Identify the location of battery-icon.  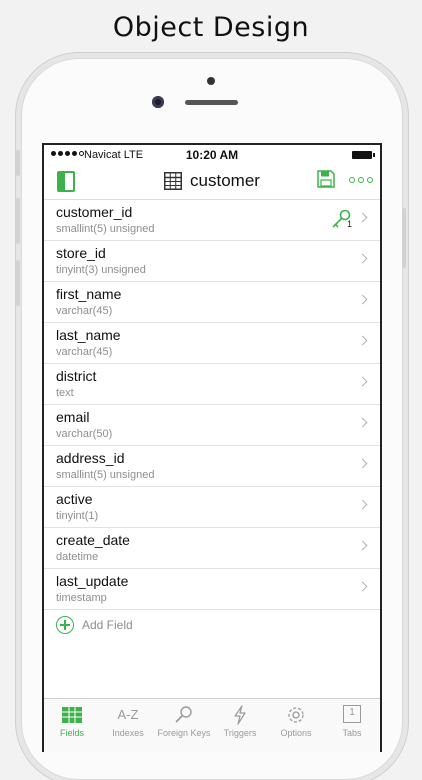
(363, 155).